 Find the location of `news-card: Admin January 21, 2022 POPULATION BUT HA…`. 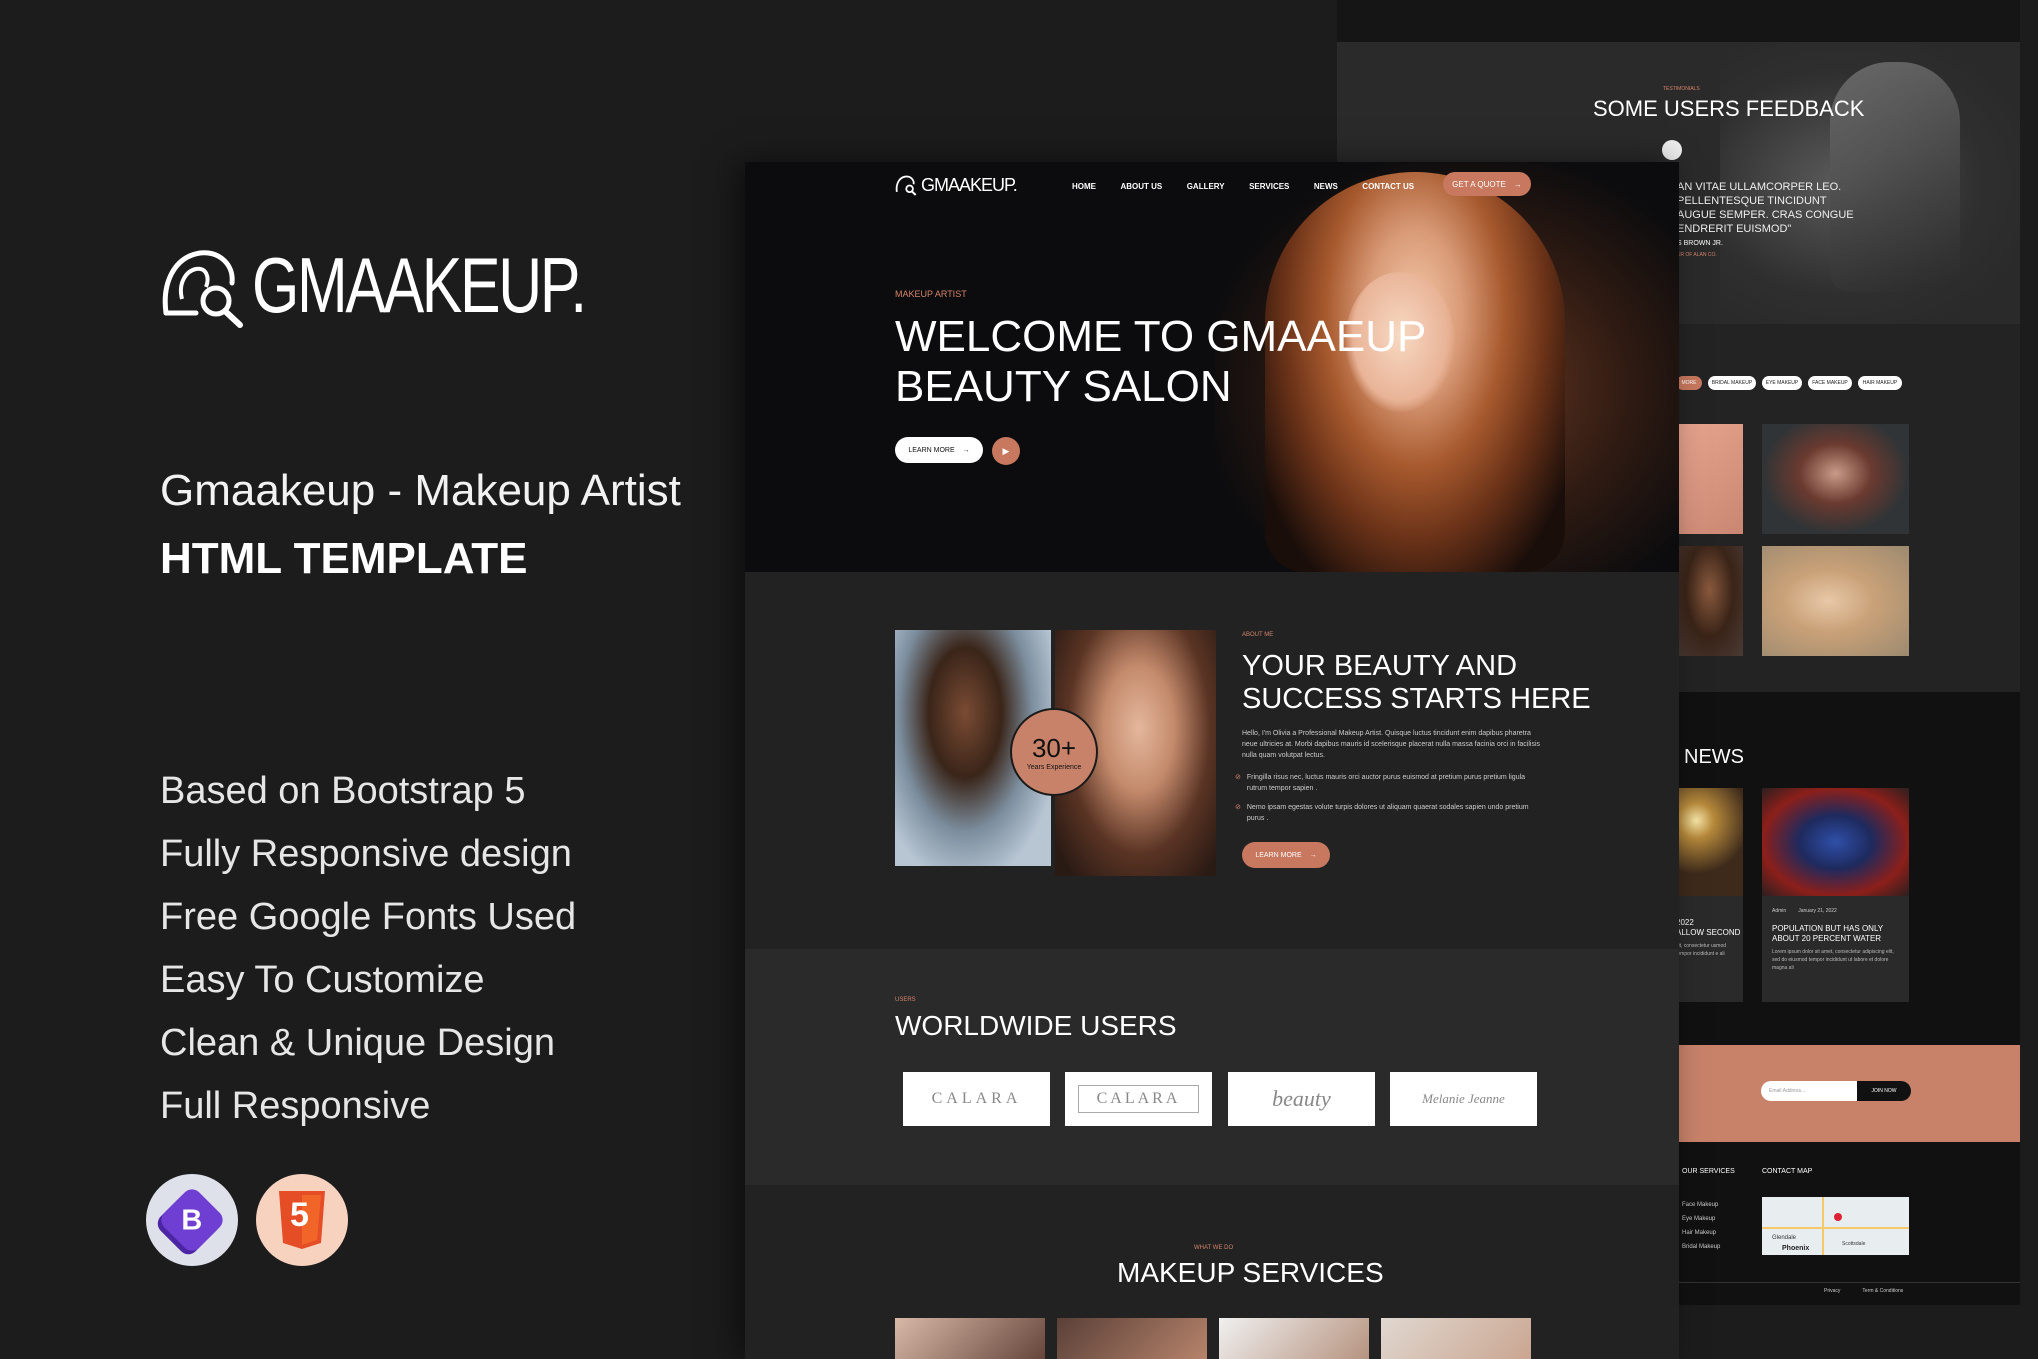

news-card: Admin January 21, 2022 POPULATION BUT HA… is located at coordinates (1835, 895).